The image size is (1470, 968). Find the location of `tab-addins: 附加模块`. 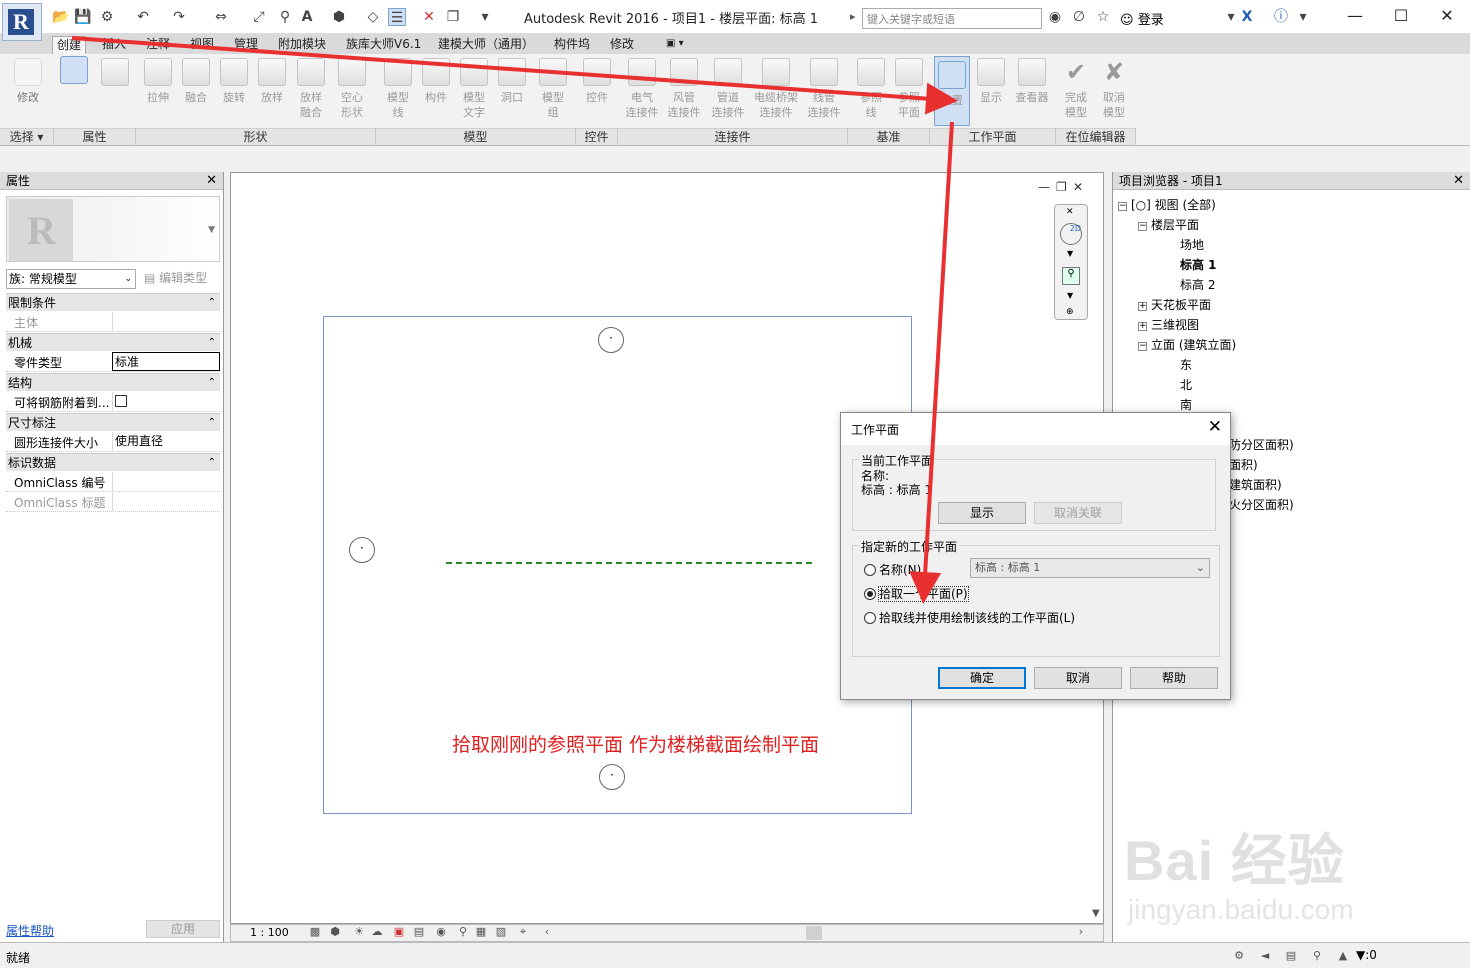

tab-addins: 附加模块 is located at coordinates (302, 45).